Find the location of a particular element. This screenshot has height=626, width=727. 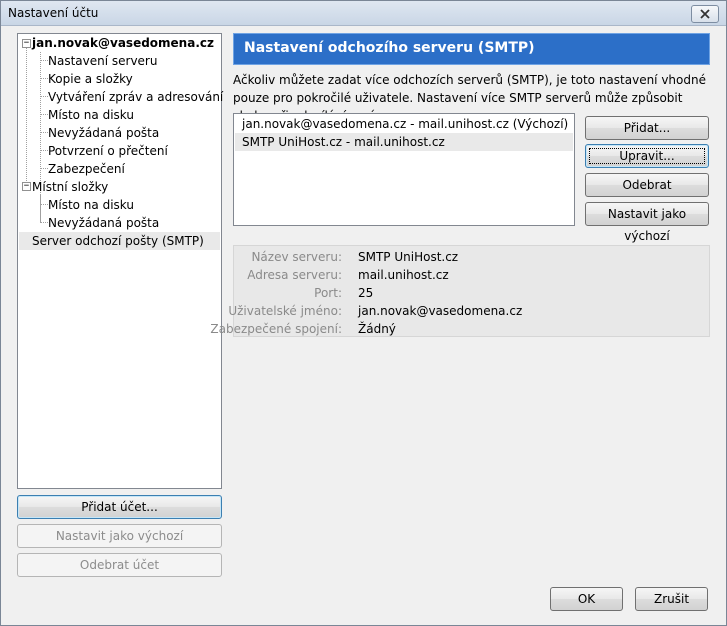

tree-account: jan.novak@vasedomena.cz is located at coordinates (123, 43).